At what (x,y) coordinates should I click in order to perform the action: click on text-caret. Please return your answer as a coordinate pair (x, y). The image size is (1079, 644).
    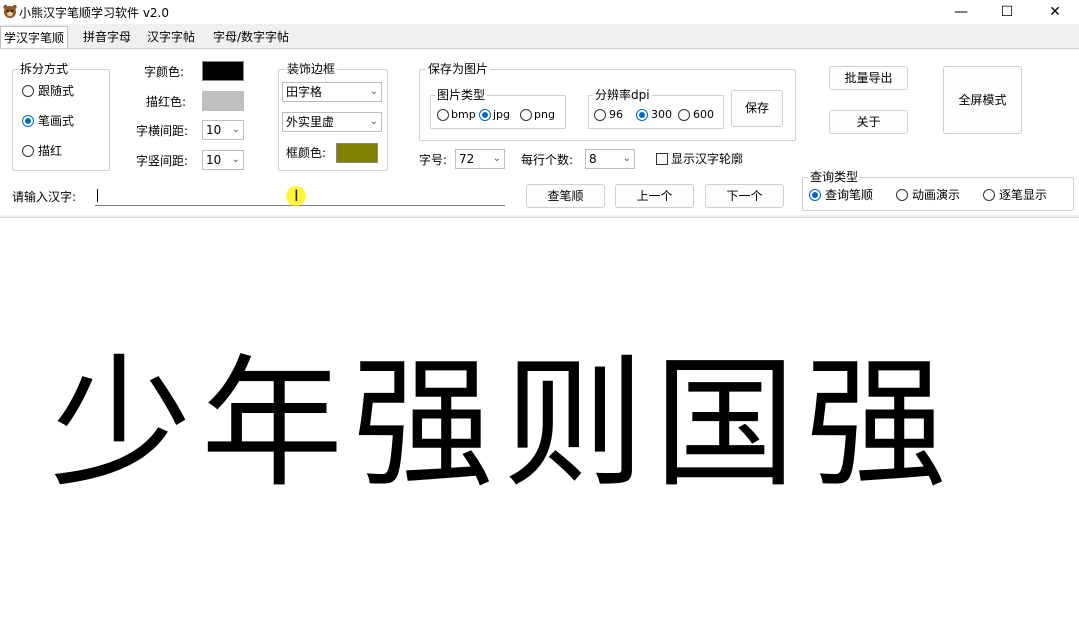
    Looking at the image, I should click on (97, 195).